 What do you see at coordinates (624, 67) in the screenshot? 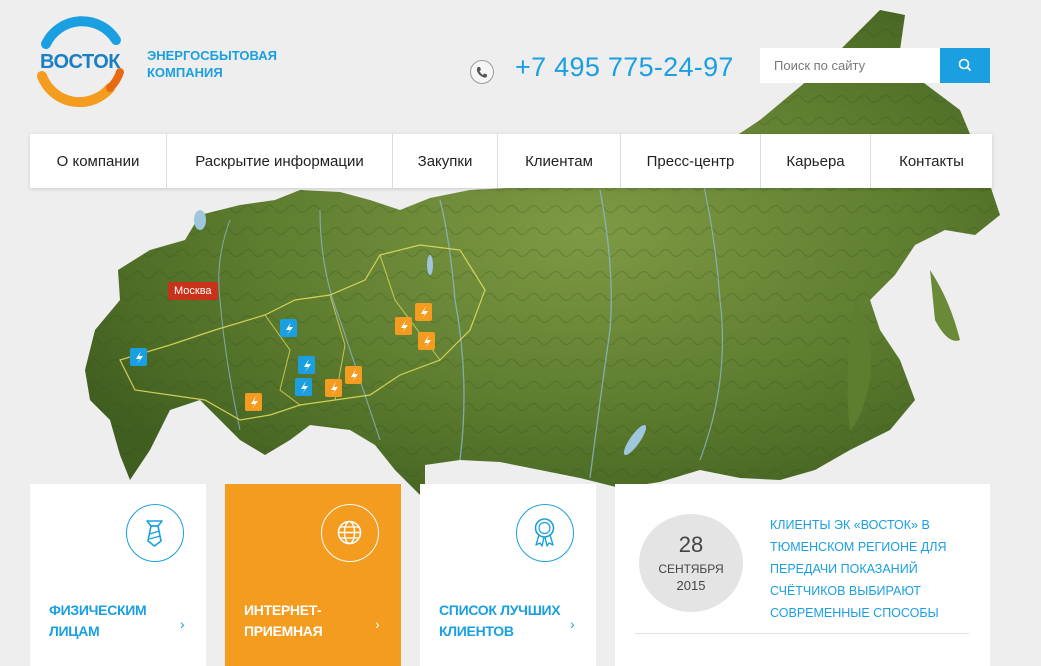
I see `phone-number: +7 495 775-24-97` at bounding box center [624, 67].